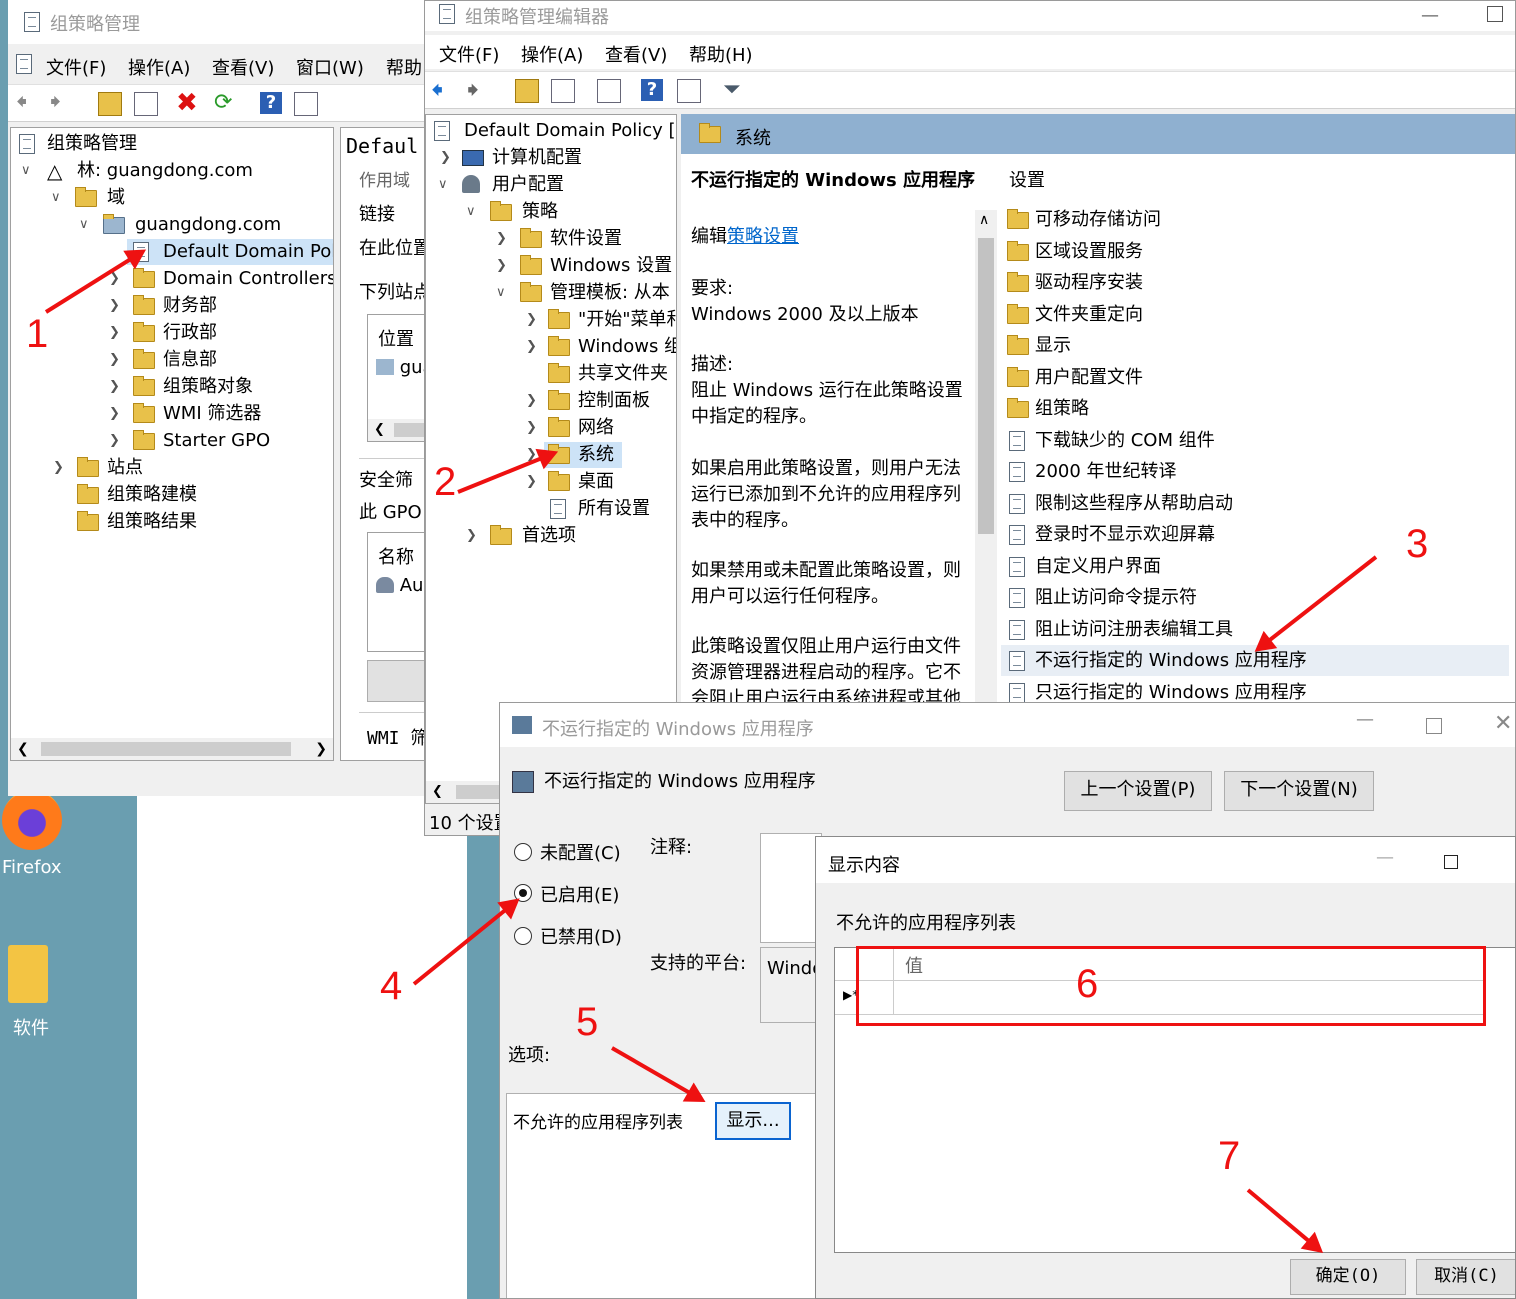  What do you see at coordinates (1348, 1277) in the screenshot?
I see `ok-button: 确定(O)` at bounding box center [1348, 1277].